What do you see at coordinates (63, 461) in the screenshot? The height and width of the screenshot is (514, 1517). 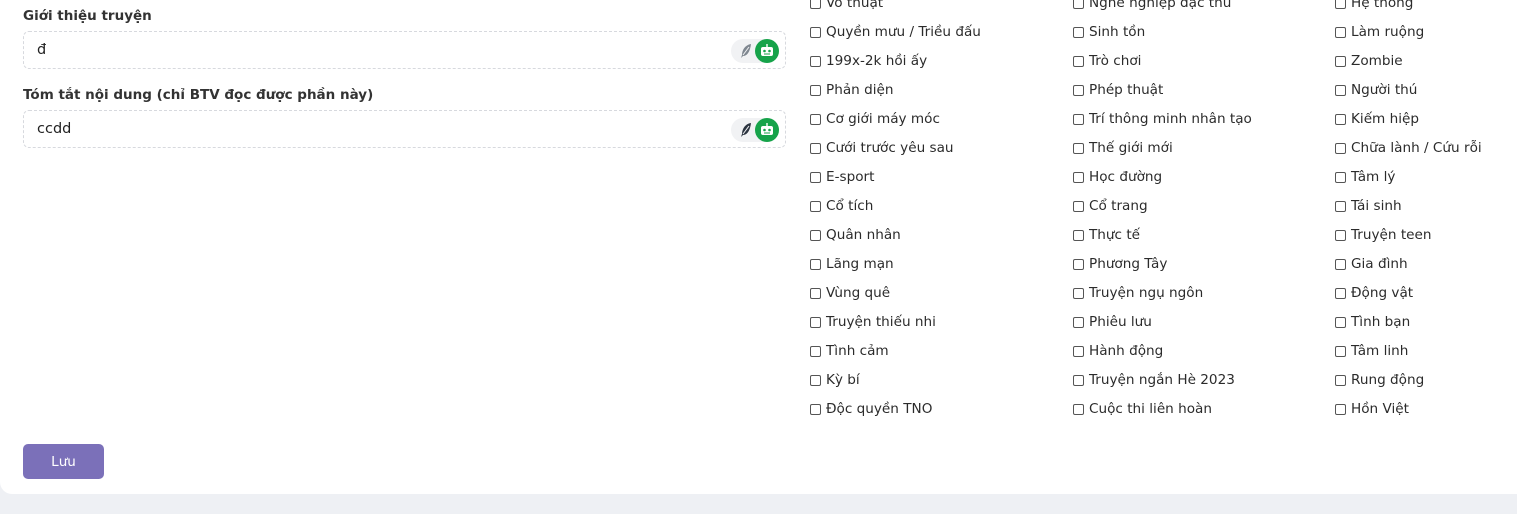 I see `save-button: Lưu` at bounding box center [63, 461].